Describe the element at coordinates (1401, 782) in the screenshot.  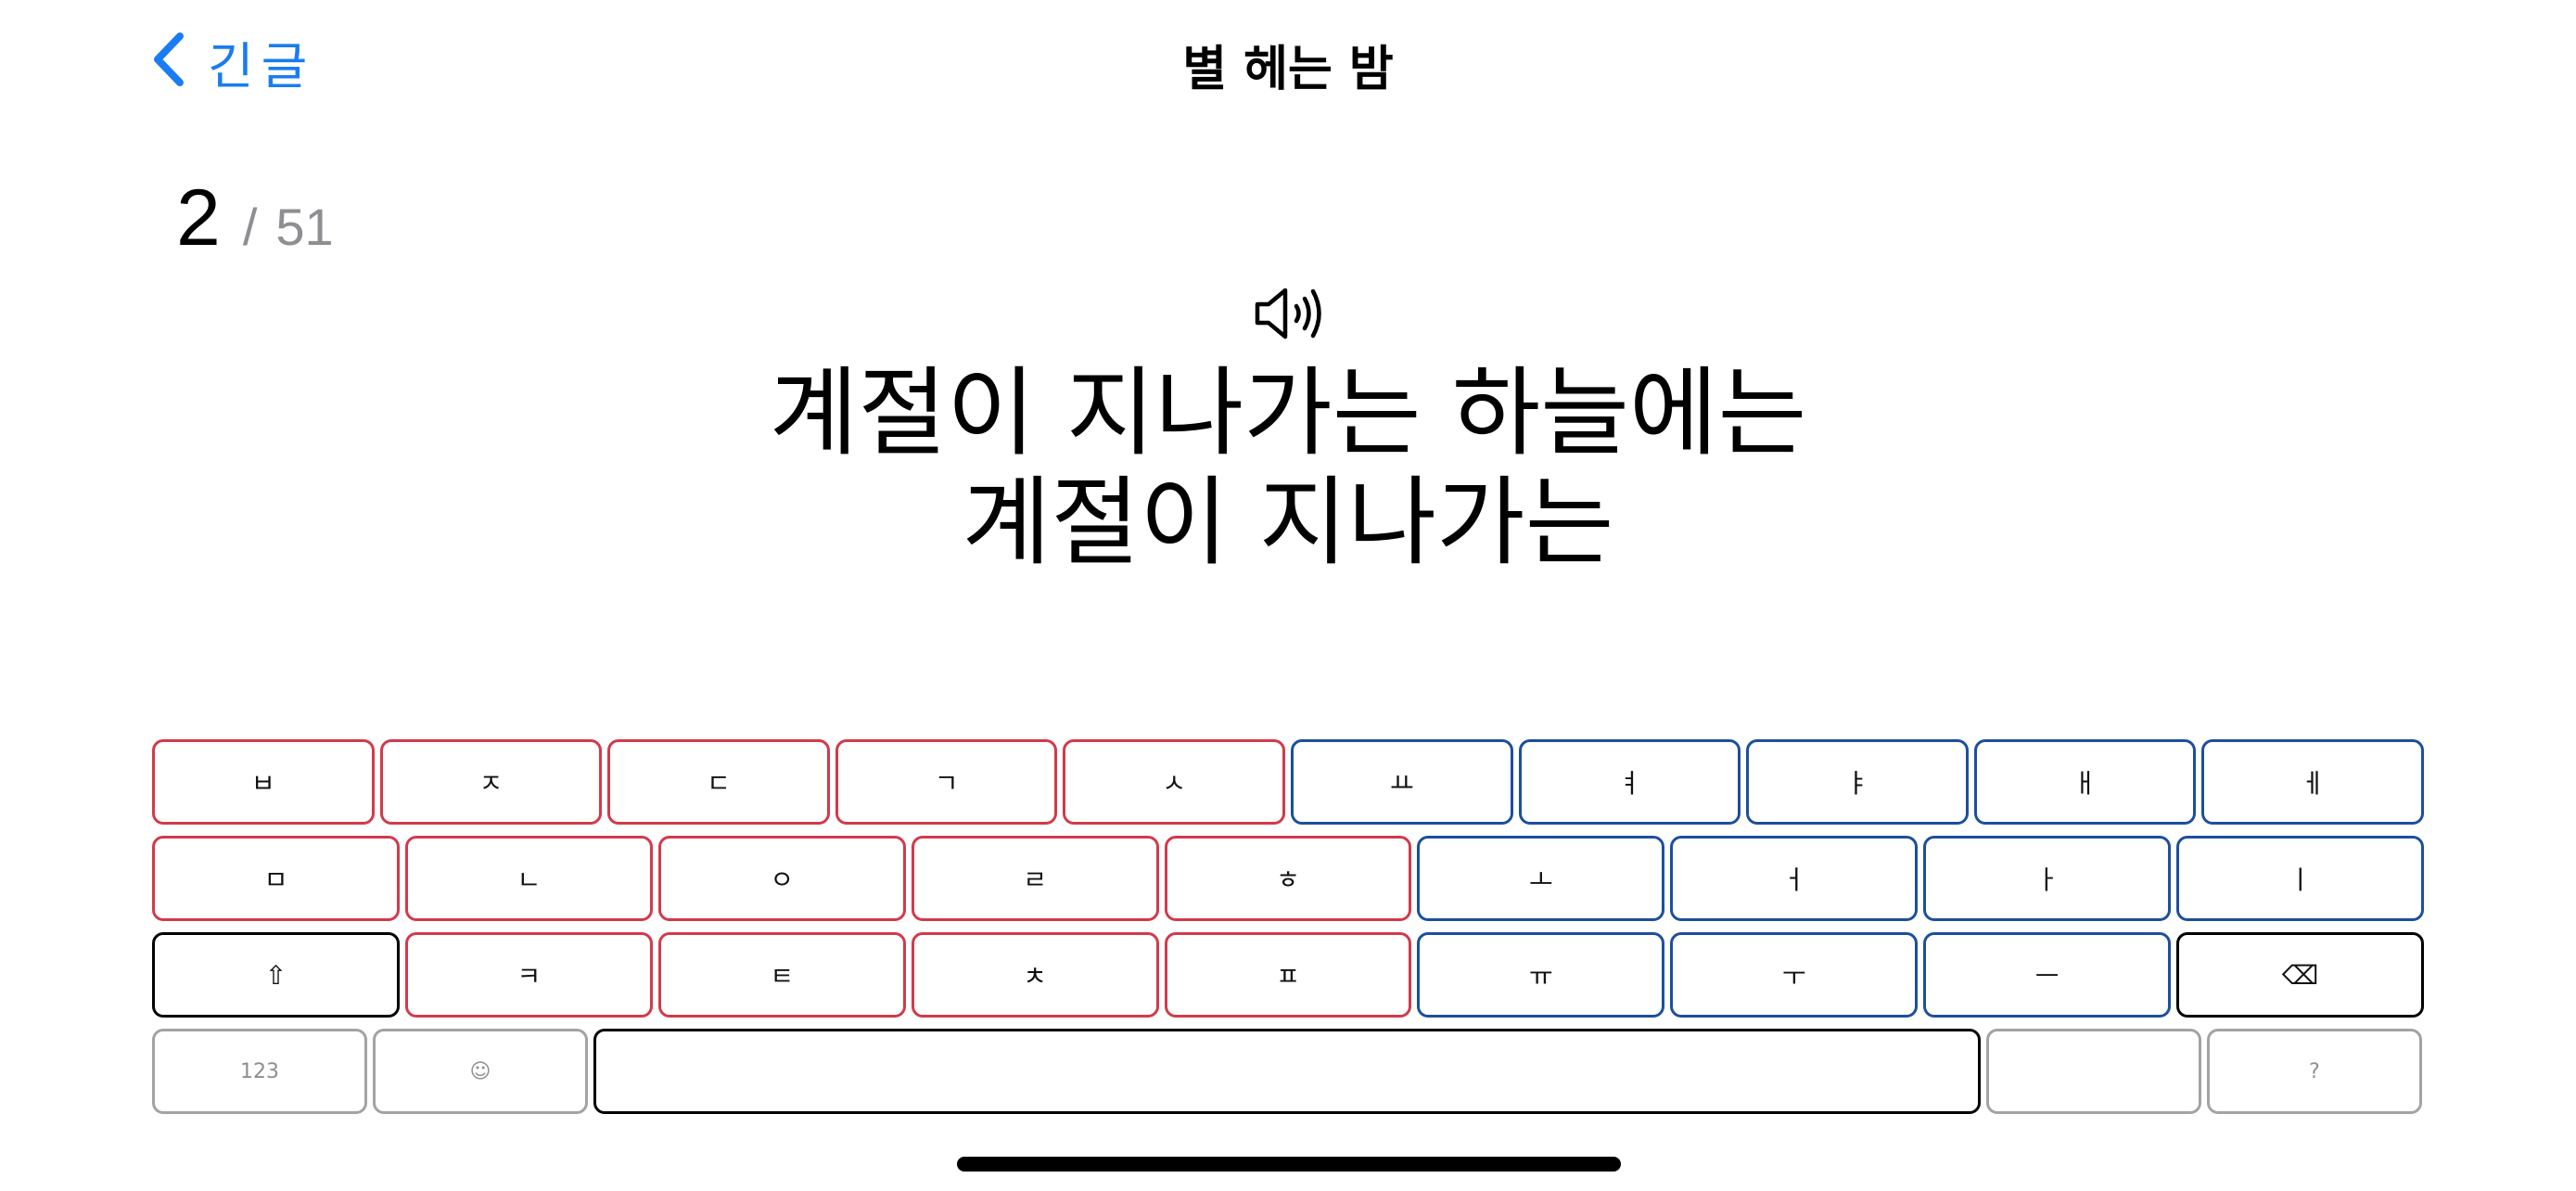
I see `key-vowel: ㅛ` at that location.